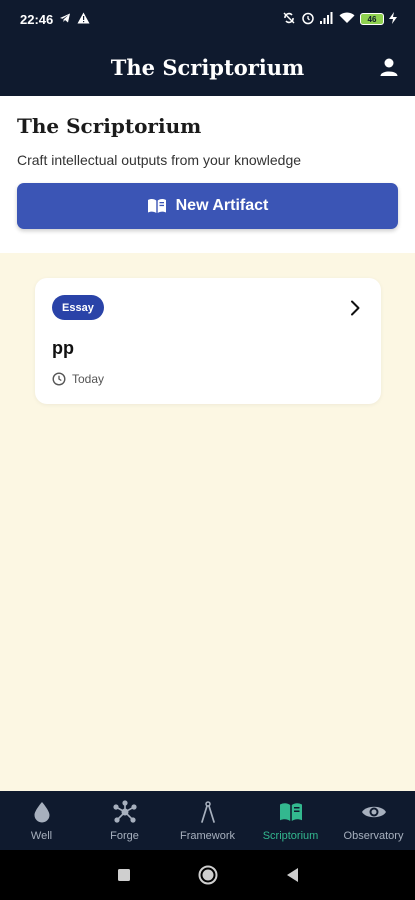 Image resolution: width=415 pixels, height=900 pixels. What do you see at coordinates (37, 19) in the screenshot?
I see `status-time: 22:46` at bounding box center [37, 19].